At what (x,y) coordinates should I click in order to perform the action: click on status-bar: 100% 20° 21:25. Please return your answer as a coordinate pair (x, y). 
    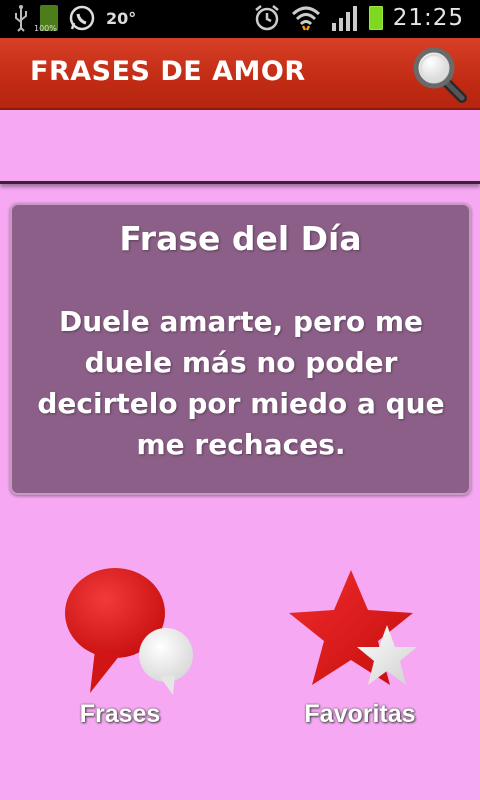
    Looking at the image, I should click on (240, 19).